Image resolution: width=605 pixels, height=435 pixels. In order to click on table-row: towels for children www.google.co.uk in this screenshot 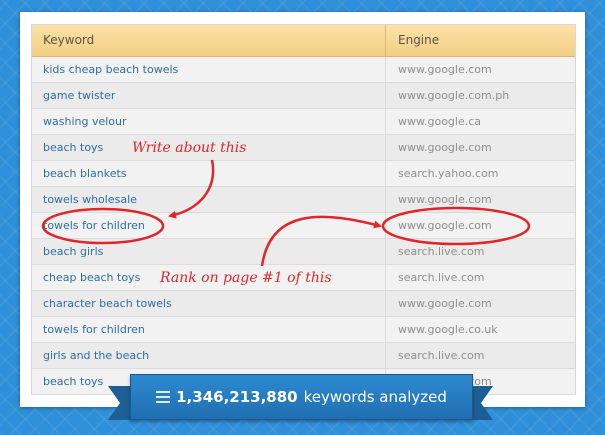, I will do `click(303, 330)`.